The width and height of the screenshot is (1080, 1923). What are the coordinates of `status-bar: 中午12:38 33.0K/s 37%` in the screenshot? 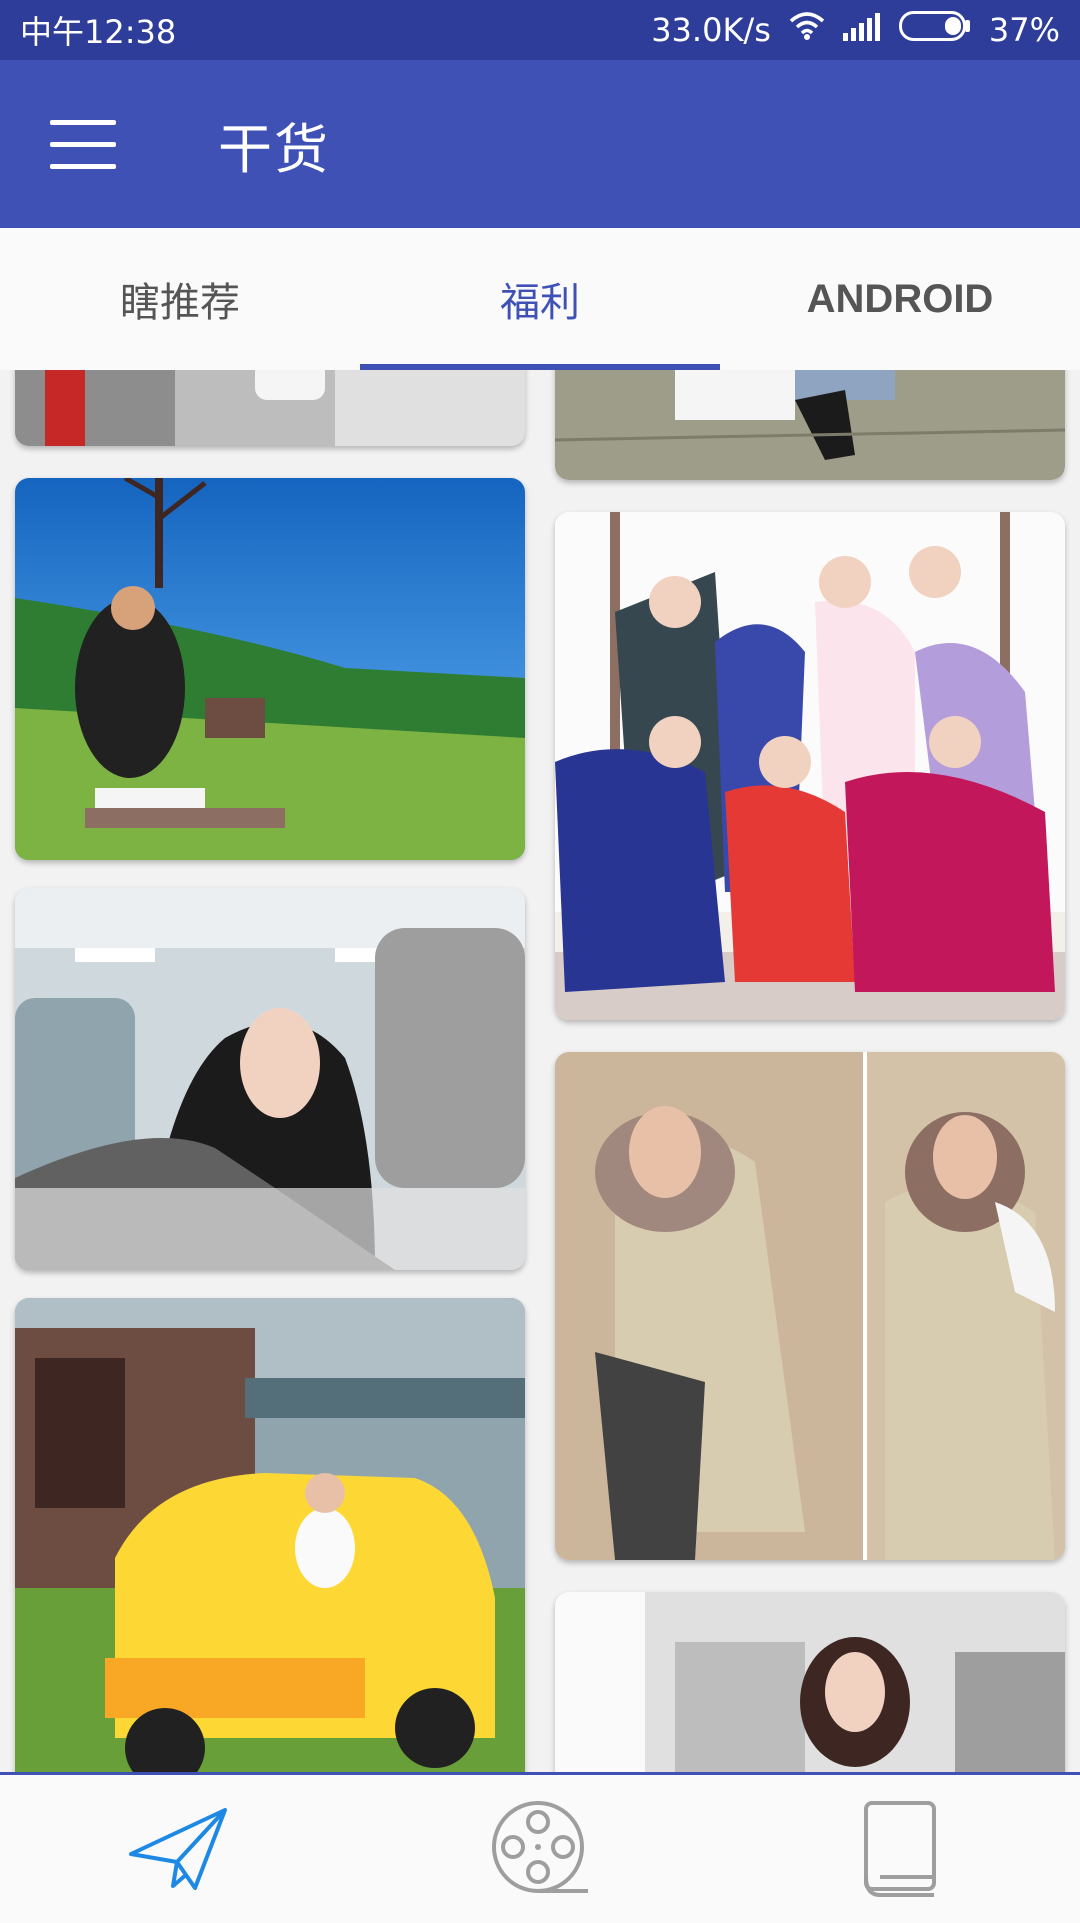 It's located at (540, 30).